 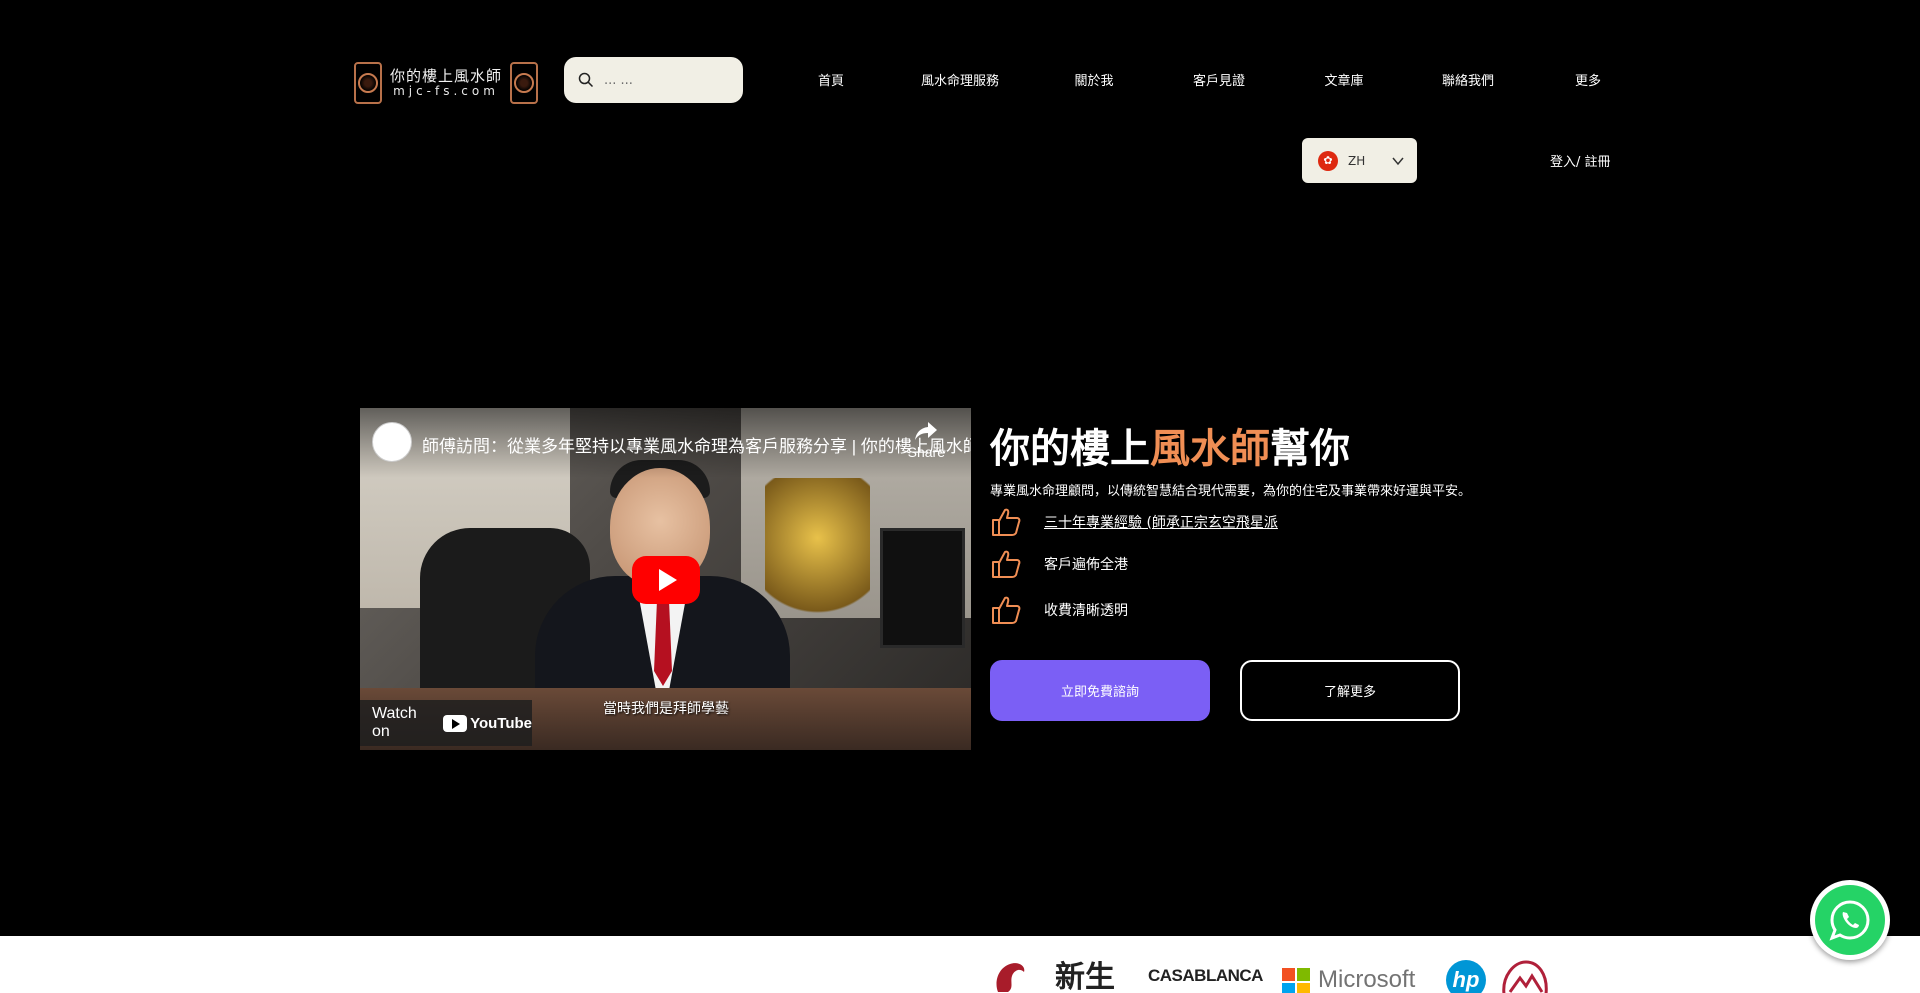 I want to click on dragon-logo-icon, so click(x=1010, y=977).